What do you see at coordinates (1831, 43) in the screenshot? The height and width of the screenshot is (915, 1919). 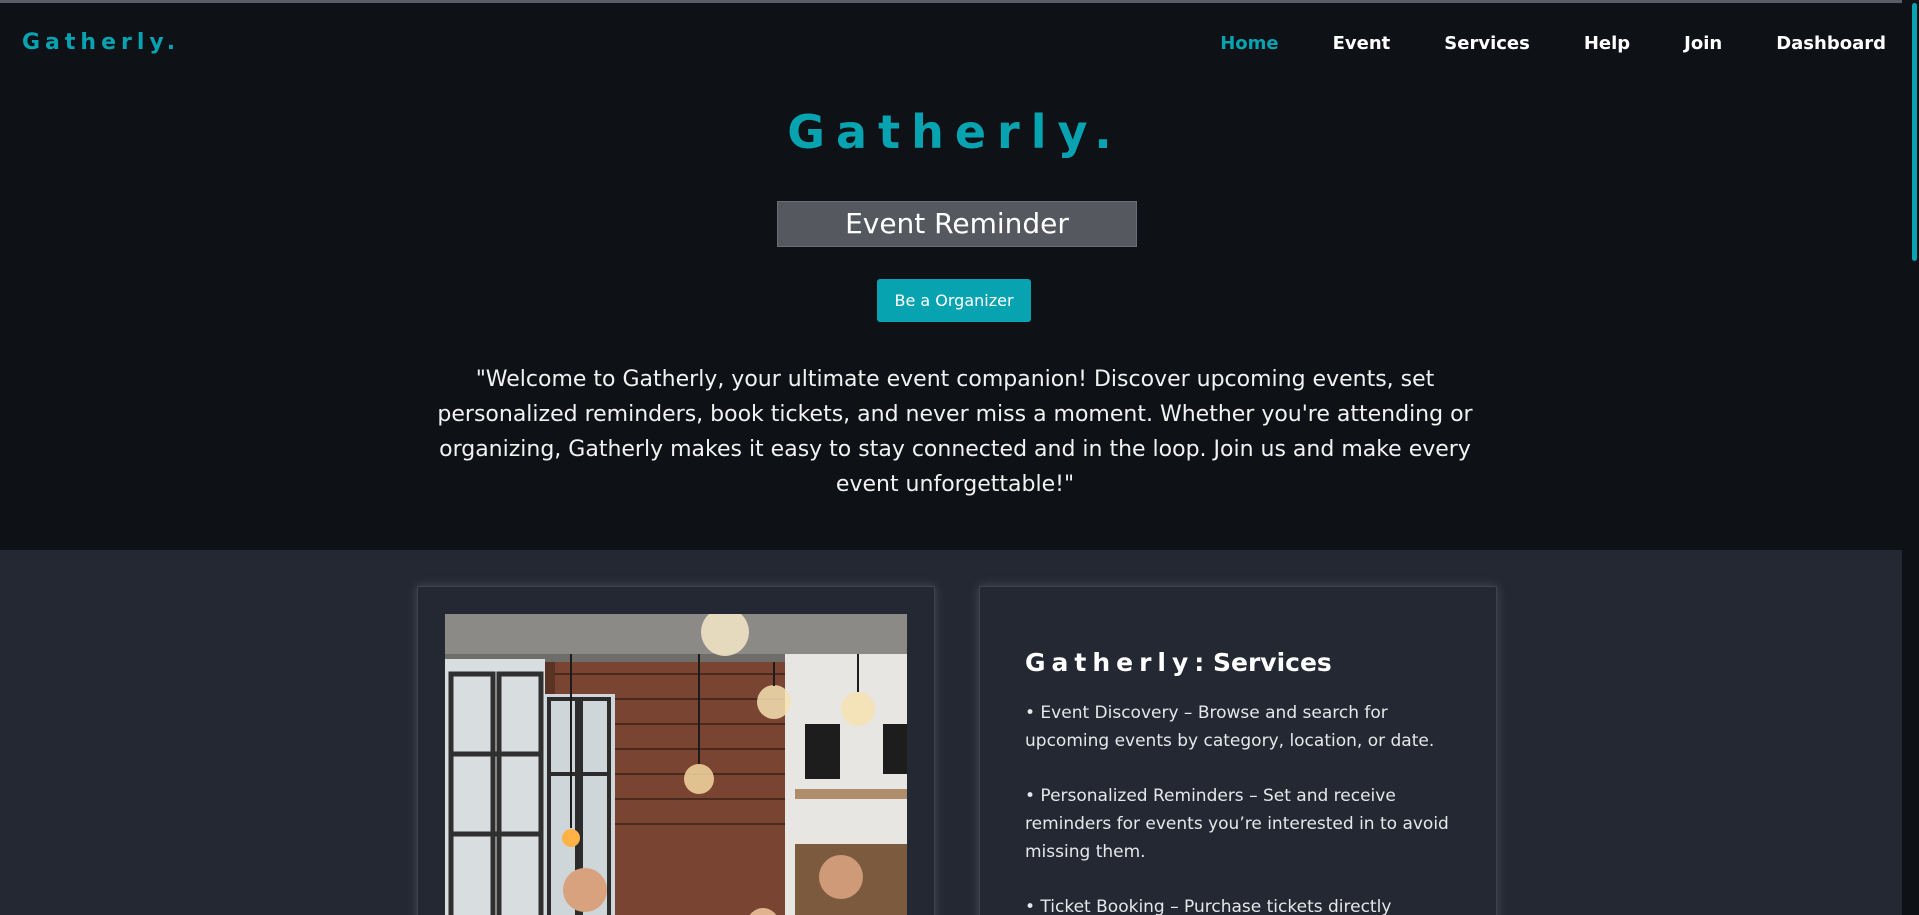 I see `nav-dashboard-link: Dashboard` at bounding box center [1831, 43].